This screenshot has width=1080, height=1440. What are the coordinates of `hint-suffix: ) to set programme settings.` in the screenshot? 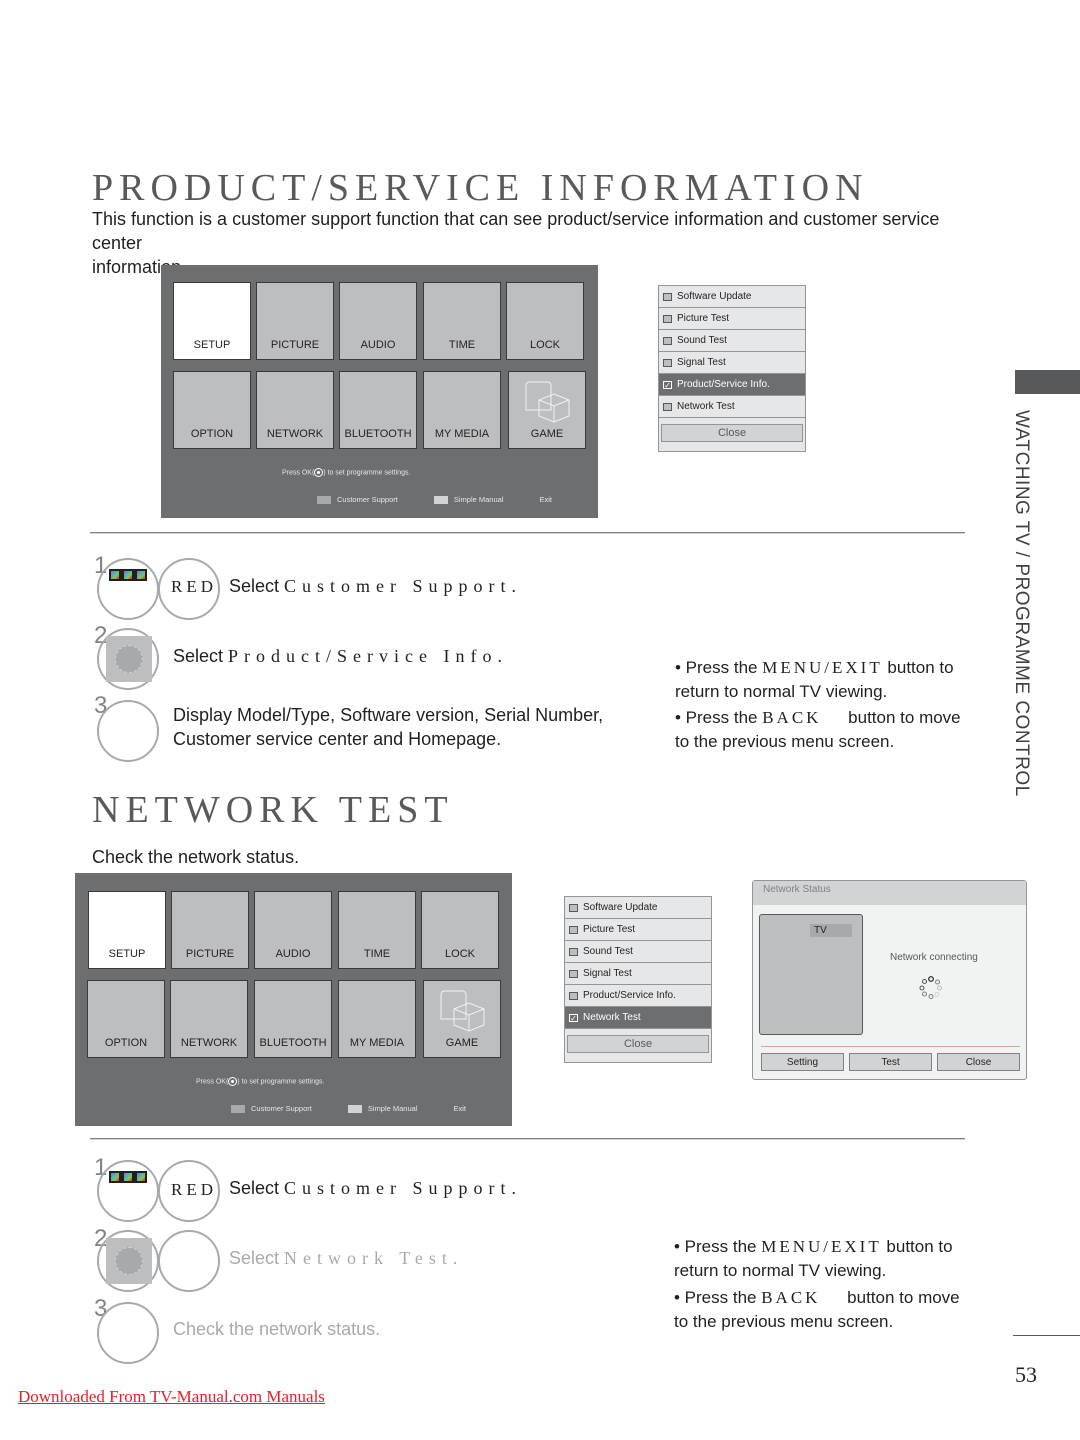 It's located at (281, 1082).